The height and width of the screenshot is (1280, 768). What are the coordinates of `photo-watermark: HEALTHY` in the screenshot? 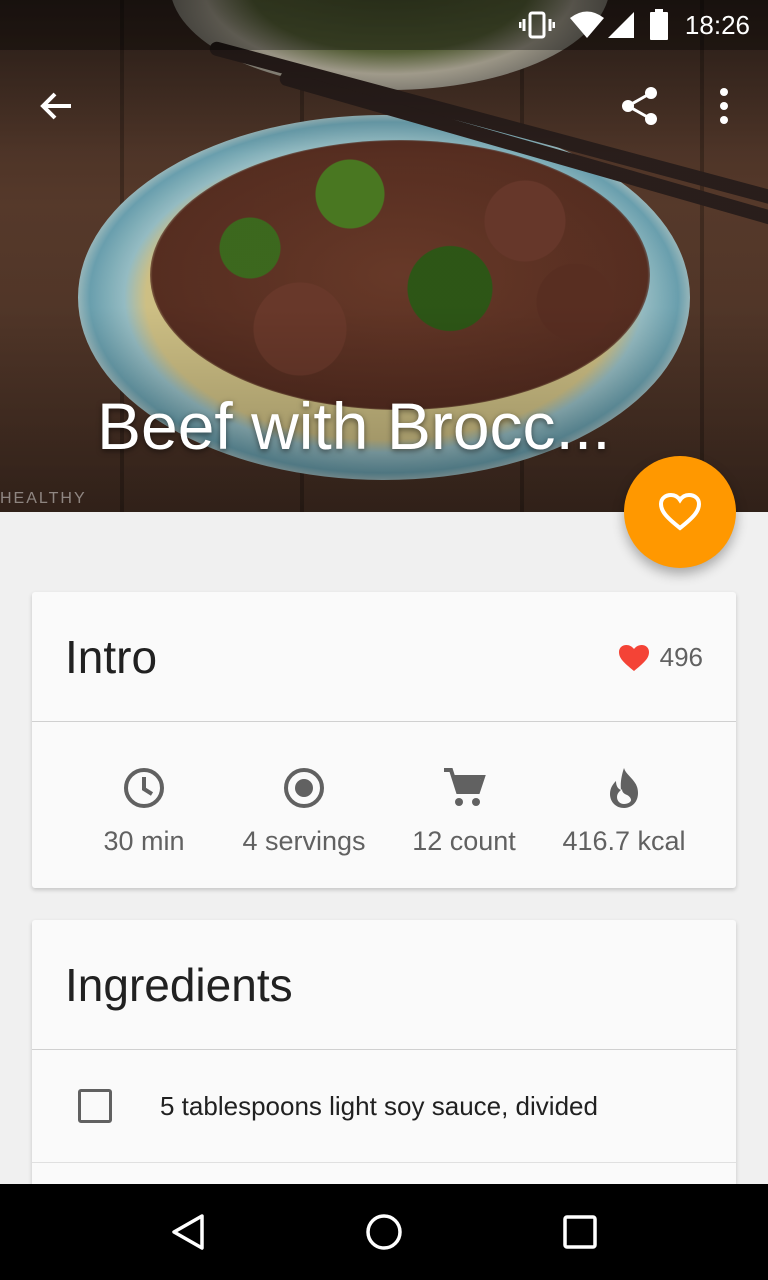 It's located at (43, 498).